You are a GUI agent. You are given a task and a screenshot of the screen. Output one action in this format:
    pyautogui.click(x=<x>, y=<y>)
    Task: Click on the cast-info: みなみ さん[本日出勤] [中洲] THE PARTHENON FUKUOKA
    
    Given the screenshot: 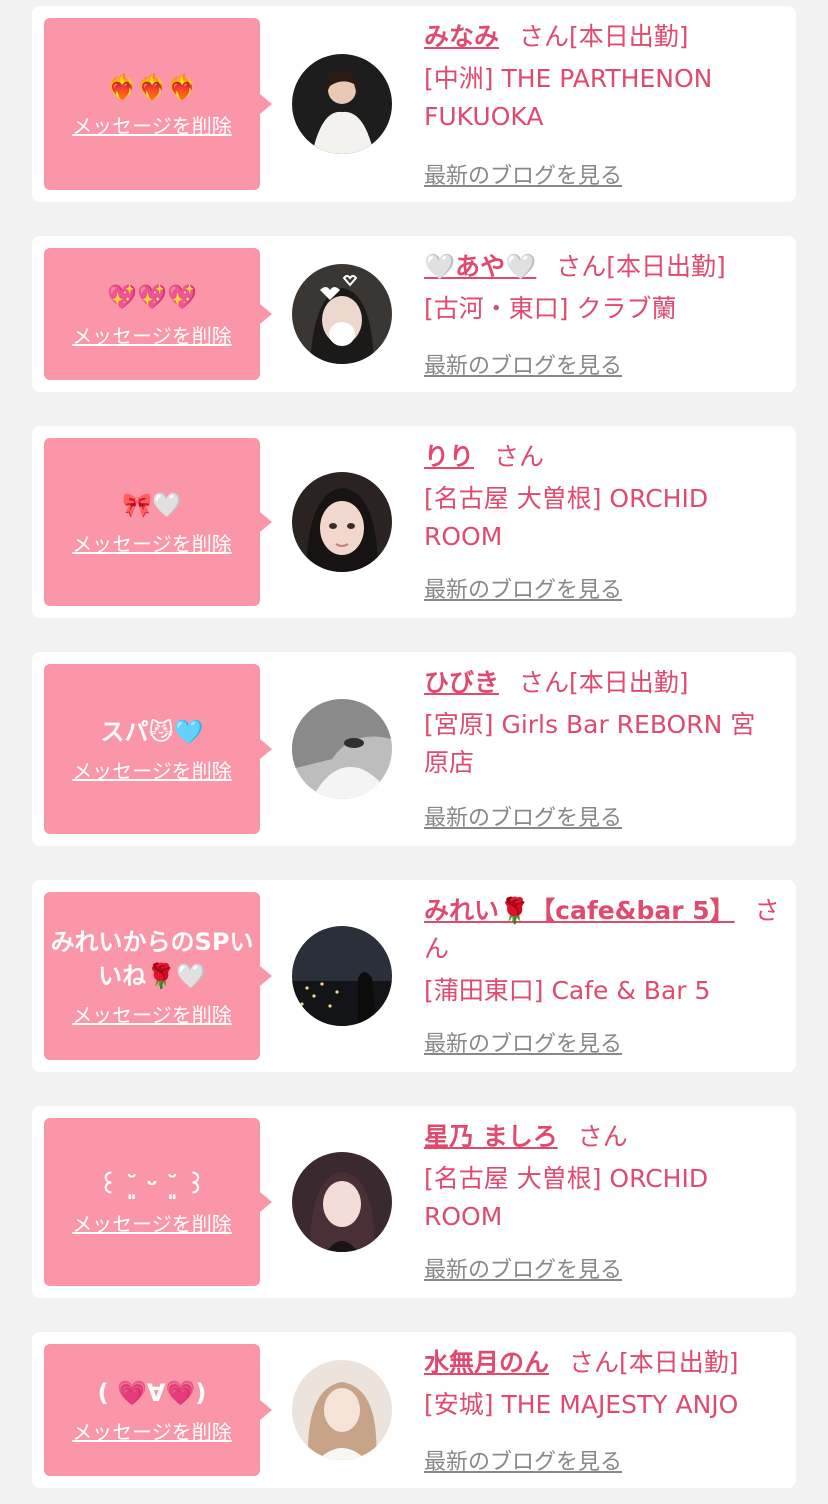 What is the action you would take?
    pyautogui.click(x=602, y=77)
    